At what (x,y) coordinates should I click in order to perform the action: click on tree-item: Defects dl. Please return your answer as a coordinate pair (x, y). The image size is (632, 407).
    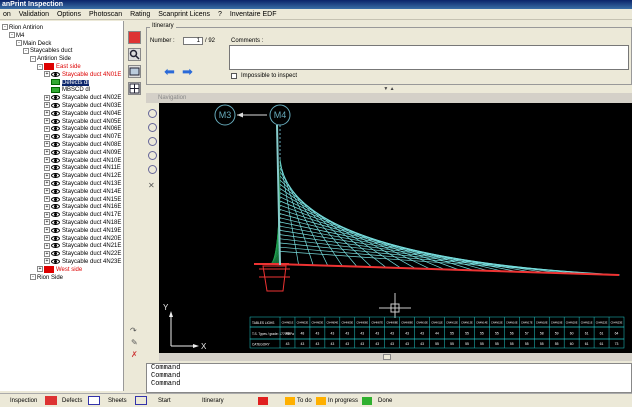
    Looking at the image, I should click on (70, 83).